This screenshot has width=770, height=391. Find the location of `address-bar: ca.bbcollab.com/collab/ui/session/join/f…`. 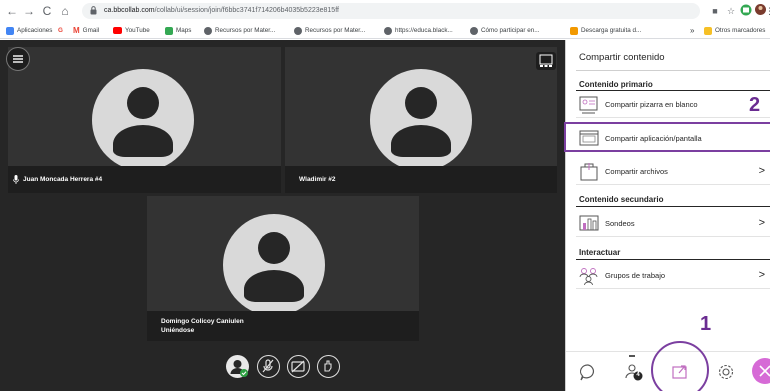

address-bar: ca.bbcollab.com/collab/ui/session/join/f… is located at coordinates (391, 11).